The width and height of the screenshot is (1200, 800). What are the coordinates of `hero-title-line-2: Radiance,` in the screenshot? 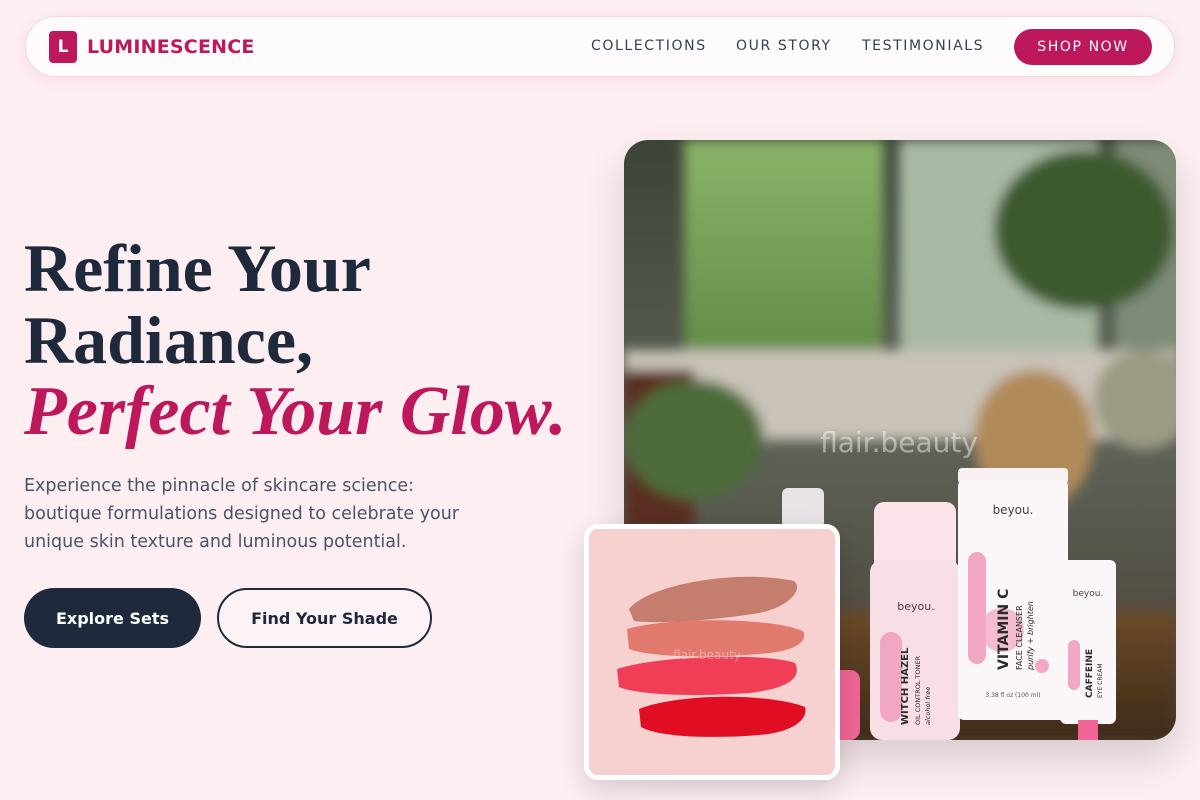 It's located at (168, 340).